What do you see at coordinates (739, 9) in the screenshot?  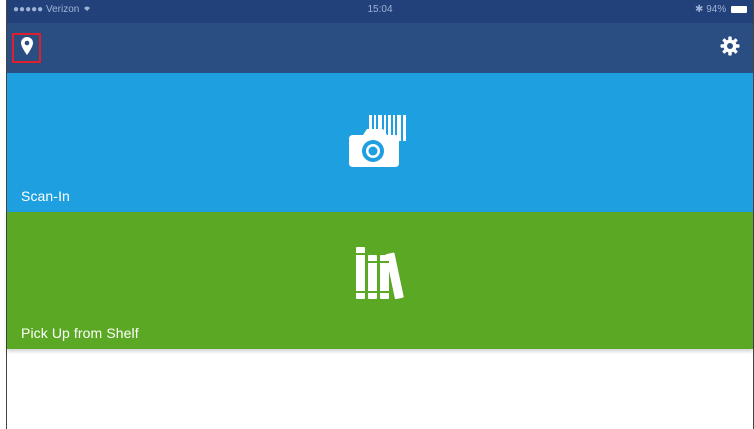 I see `battery-icon` at bounding box center [739, 9].